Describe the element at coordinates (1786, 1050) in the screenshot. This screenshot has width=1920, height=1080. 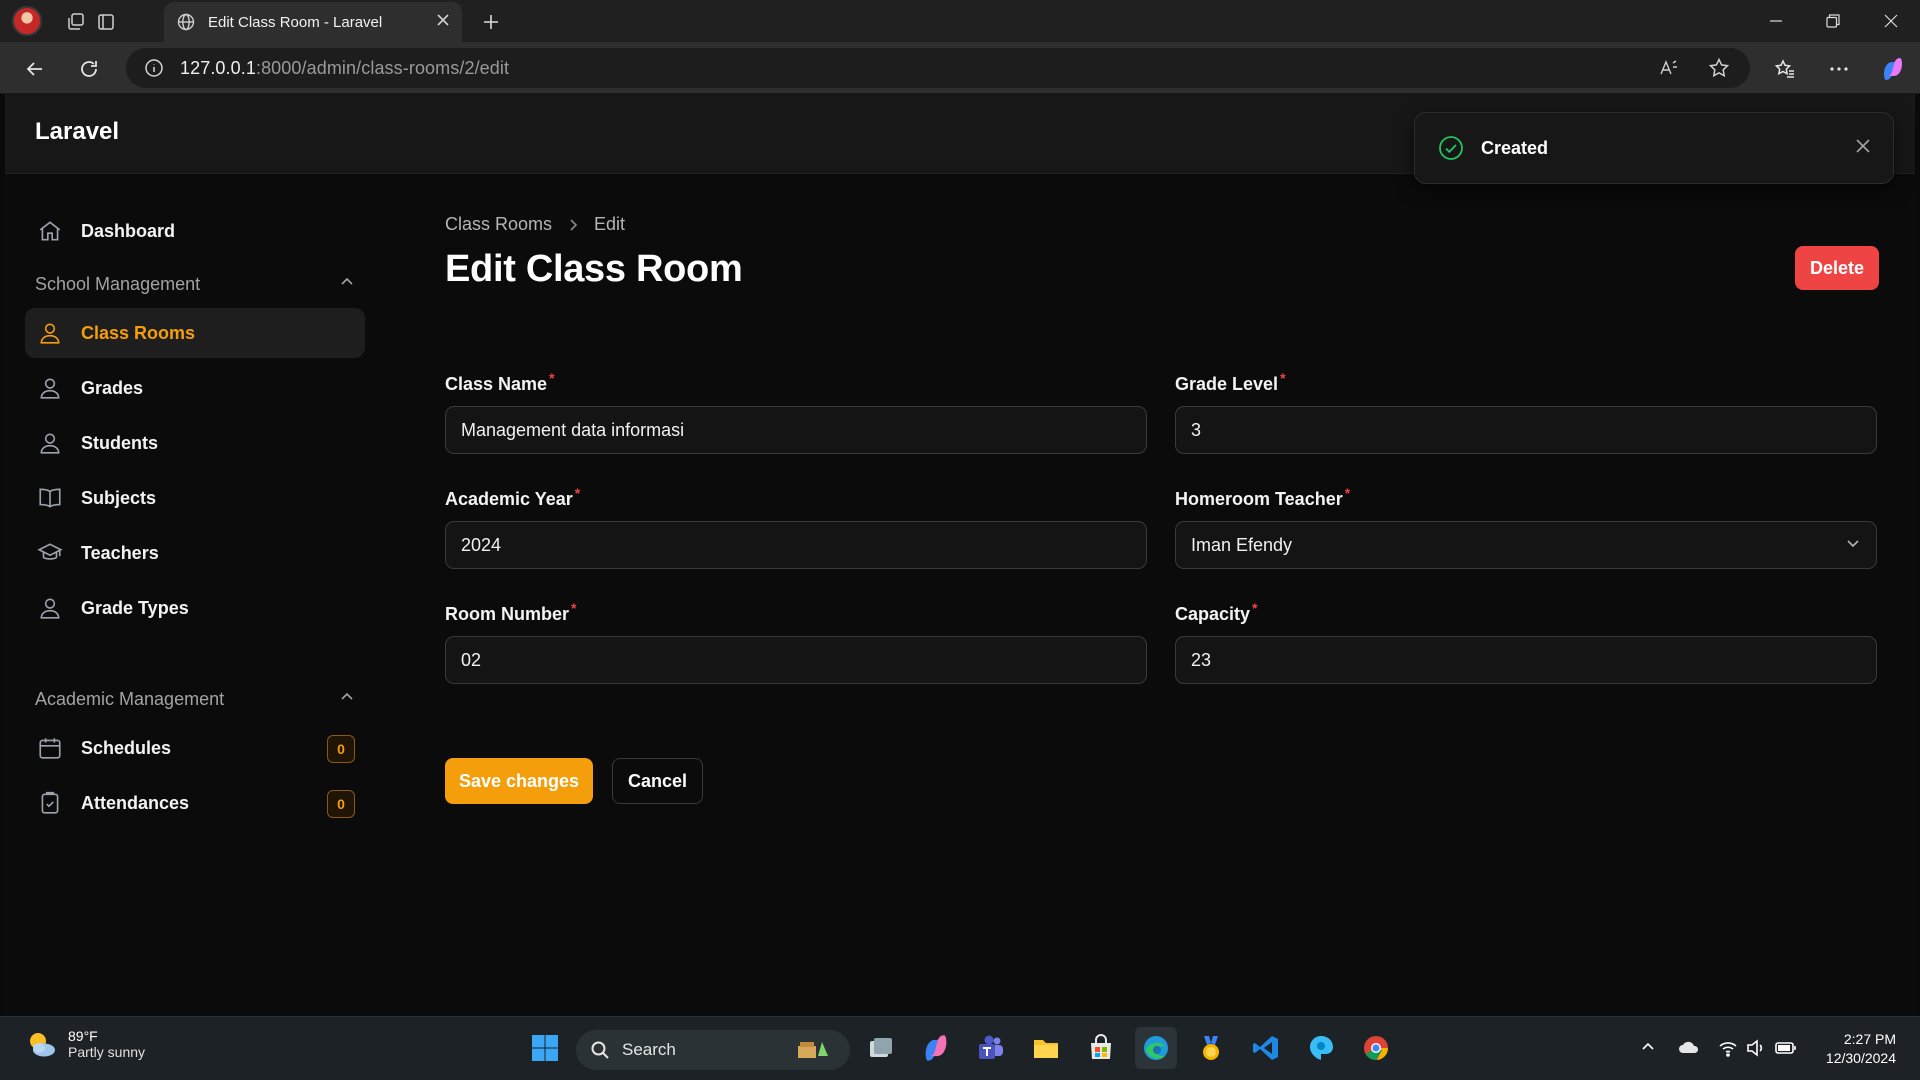
I see `battery-icon` at that location.